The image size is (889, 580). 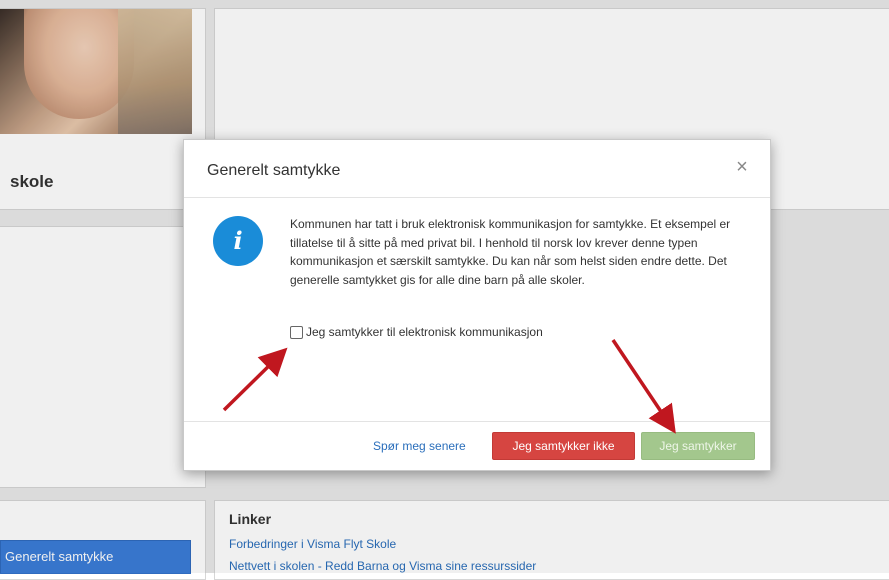 I want to click on ask-later-link: Spør meg senere, so click(x=419, y=446).